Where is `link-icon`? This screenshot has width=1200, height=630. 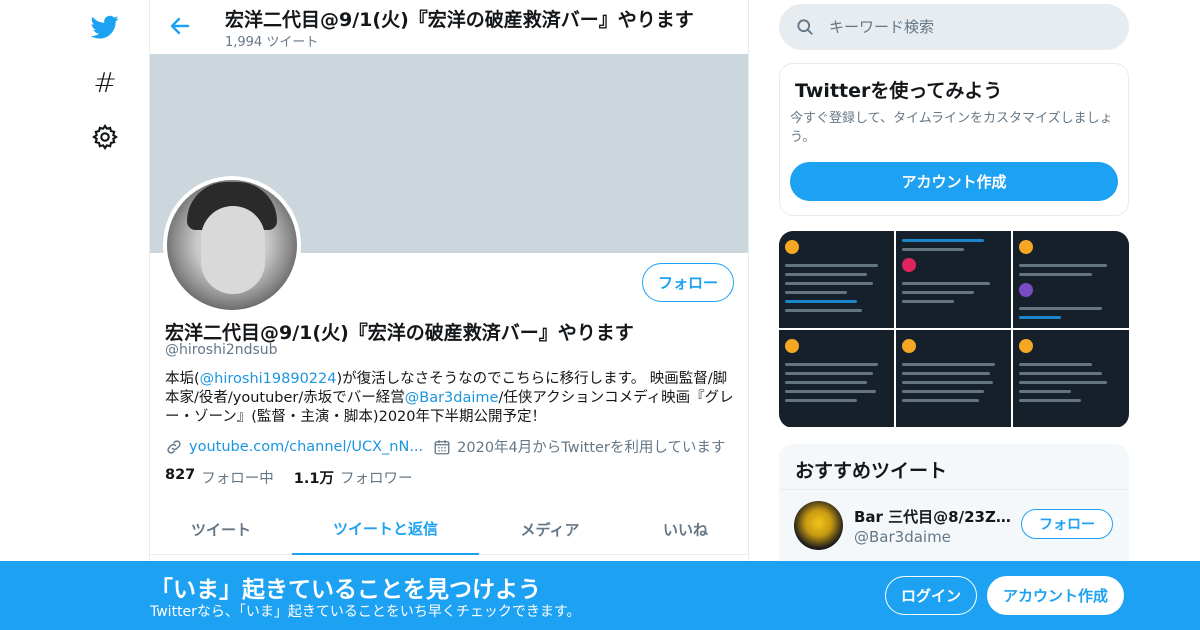 link-icon is located at coordinates (174, 447).